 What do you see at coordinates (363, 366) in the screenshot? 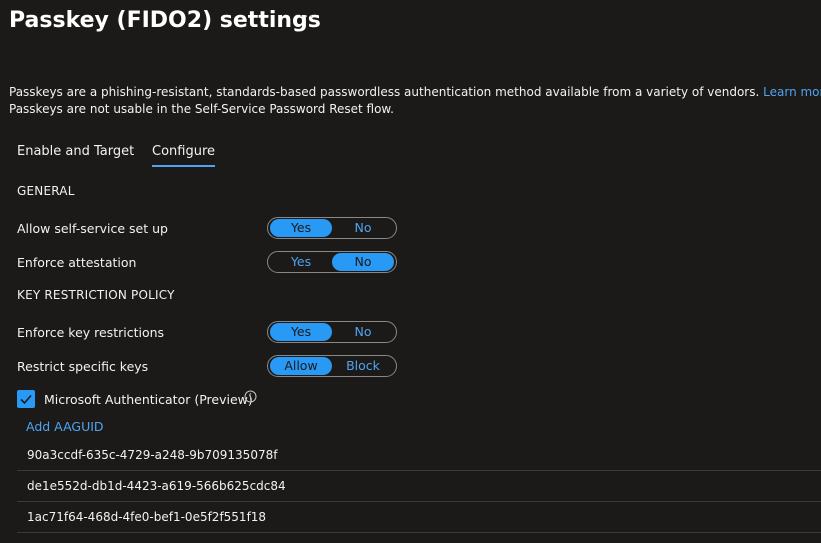
I see `restrict-specific-keys-block: Block` at bounding box center [363, 366].